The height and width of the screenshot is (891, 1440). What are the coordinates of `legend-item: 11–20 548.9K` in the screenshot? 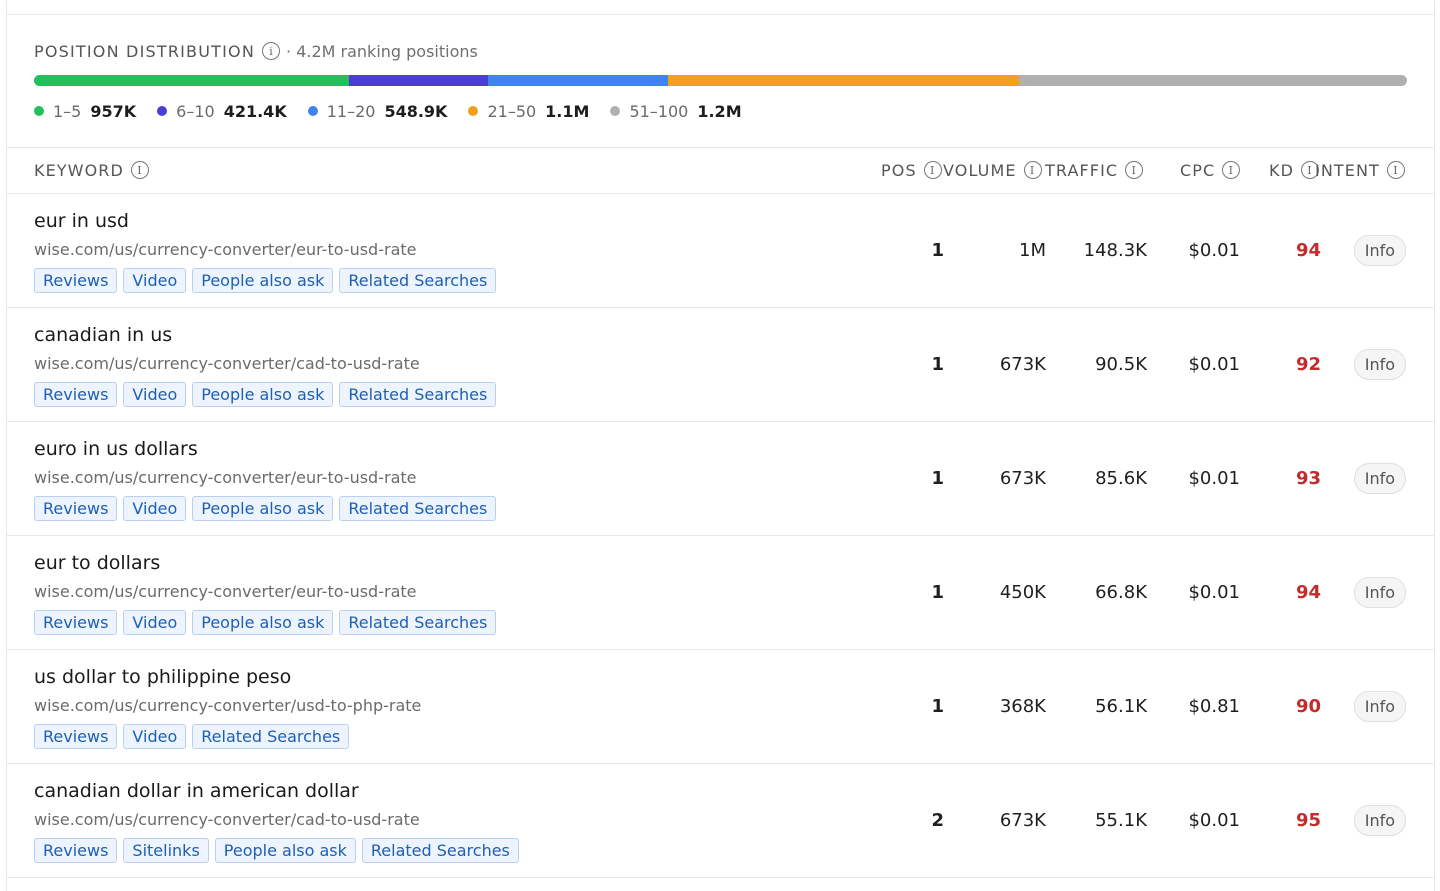 It's located at (377, 111).